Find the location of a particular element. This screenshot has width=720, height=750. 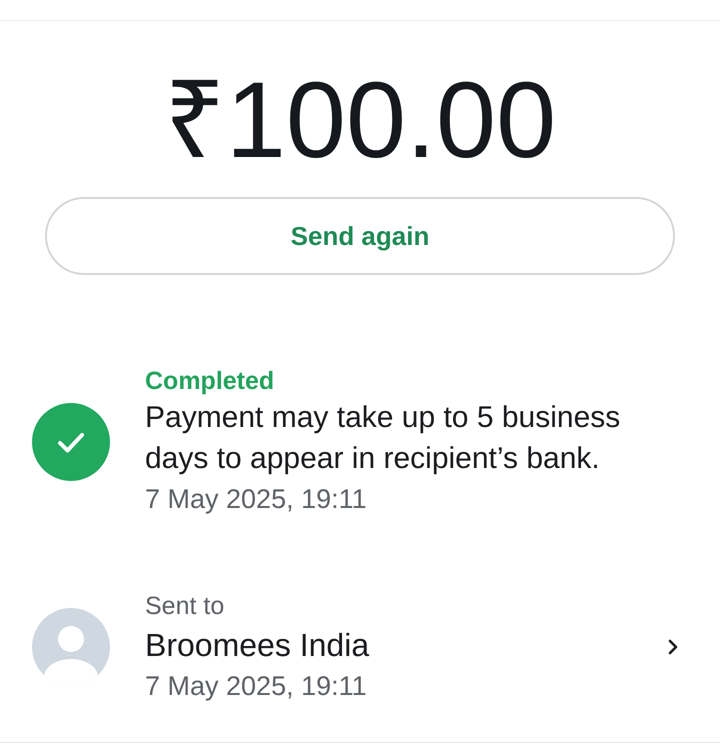

chevron-right-icon is located at coordinates (673, 647).